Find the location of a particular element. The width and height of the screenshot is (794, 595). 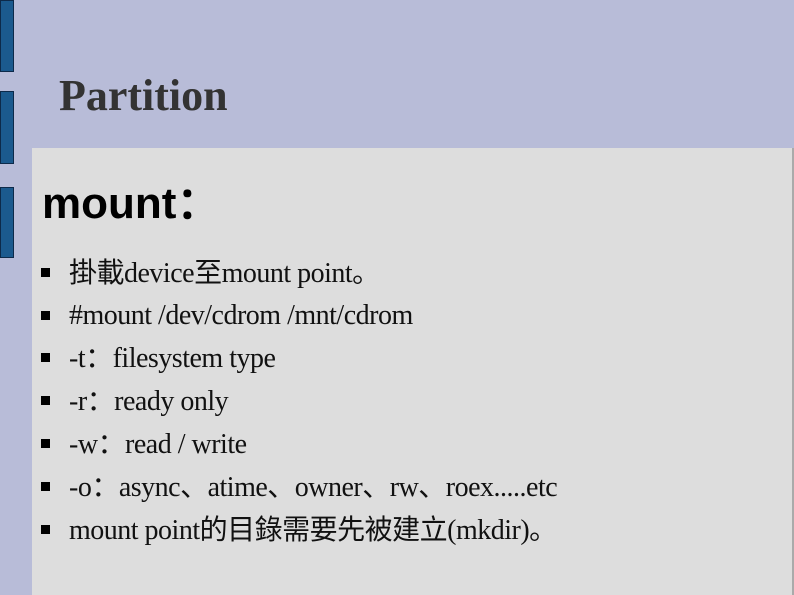

list-item: -w：read / write is located at coordinates (294, 444).